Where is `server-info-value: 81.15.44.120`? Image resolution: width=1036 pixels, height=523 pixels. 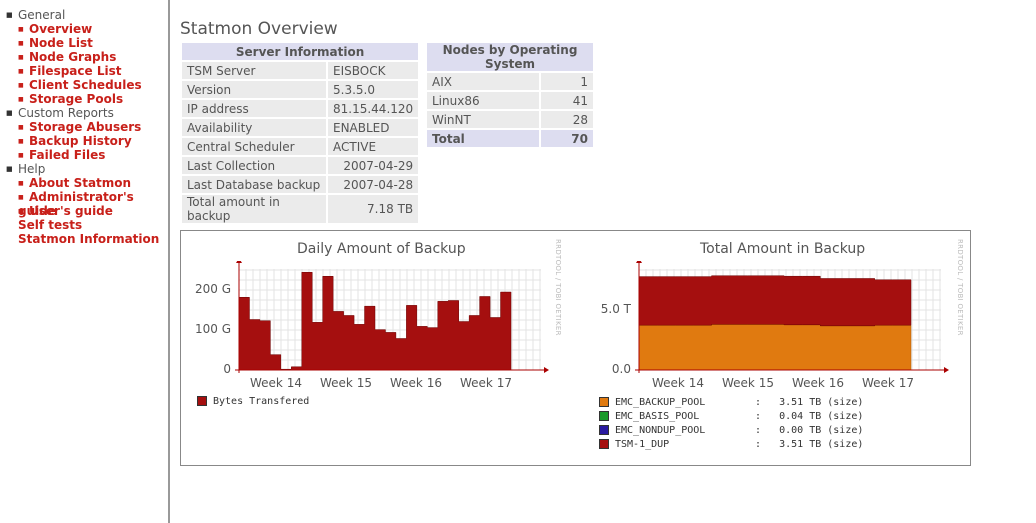
server-info-value: 81.15.44.120 is located at coordinates (373, 108).